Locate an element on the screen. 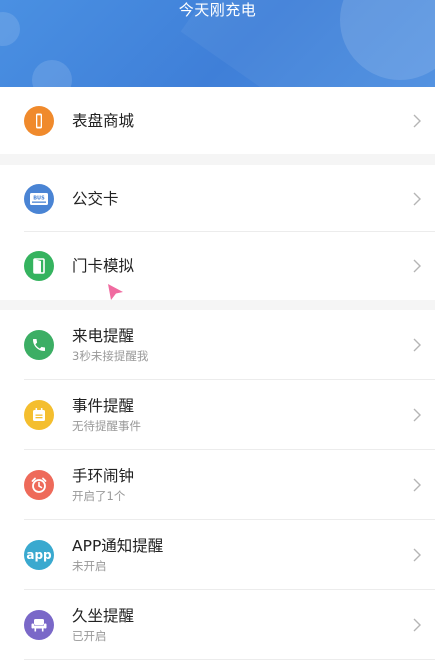 This screenshot has width=435, height=672. app-icon-text: app is located at coordinates (39, 555).